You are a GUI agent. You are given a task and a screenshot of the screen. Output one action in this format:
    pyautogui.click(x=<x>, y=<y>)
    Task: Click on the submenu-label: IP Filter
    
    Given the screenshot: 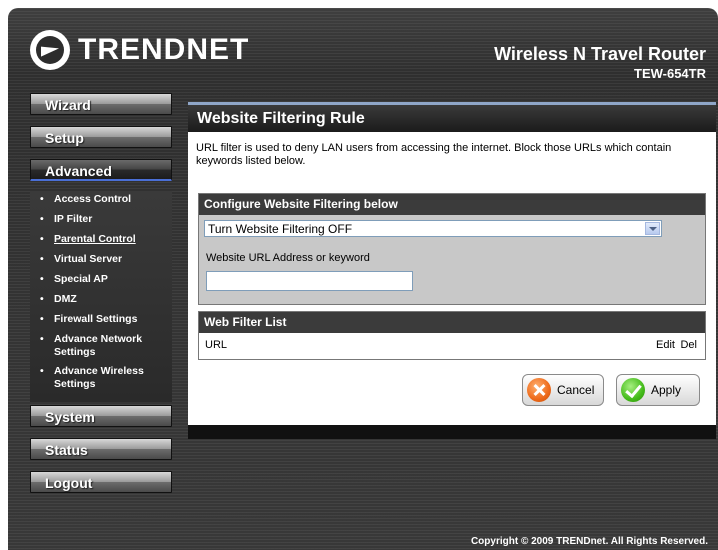 What is the action you would take?
    pyautogui.click(x=73, y=219)
    